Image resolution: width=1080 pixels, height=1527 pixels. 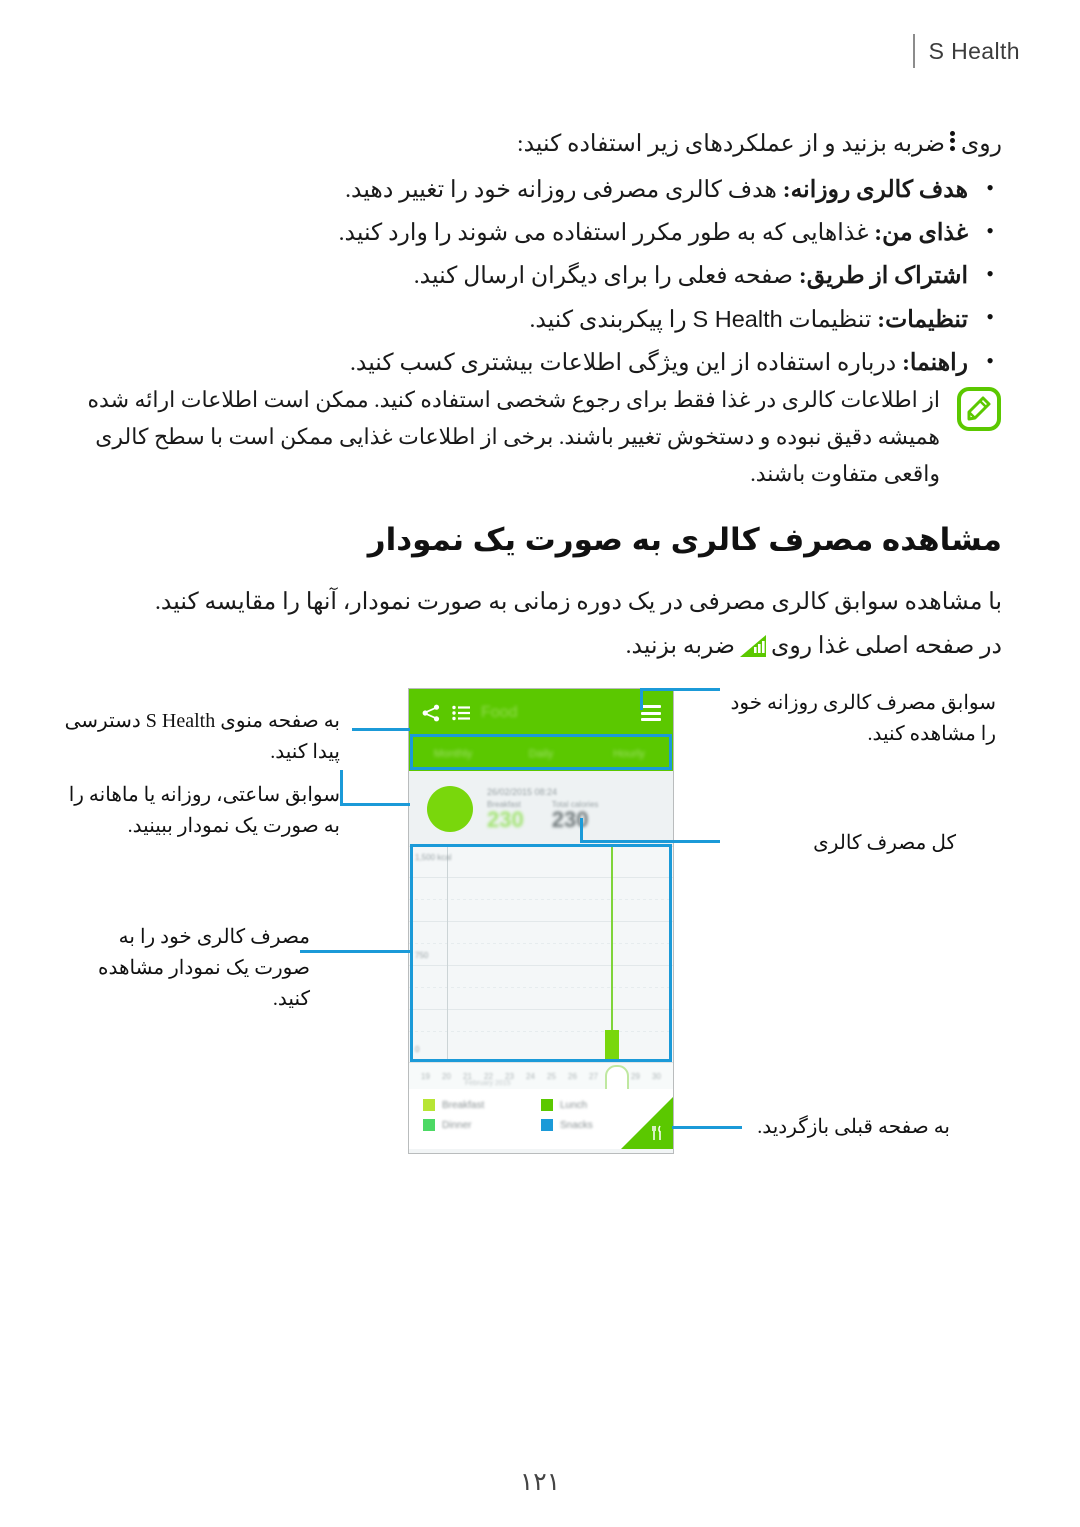 I want to click on page-number: ۱۲۱, so click(x=540, y=1482).